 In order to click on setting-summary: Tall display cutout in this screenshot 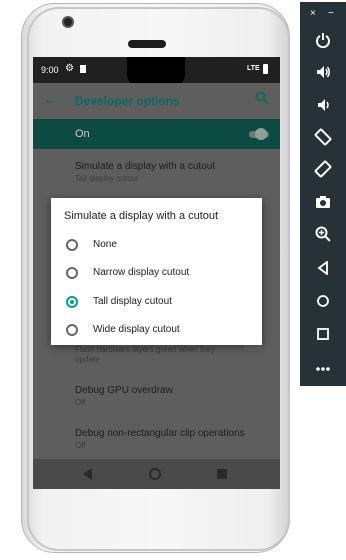, I will do `click(107, 178)`.